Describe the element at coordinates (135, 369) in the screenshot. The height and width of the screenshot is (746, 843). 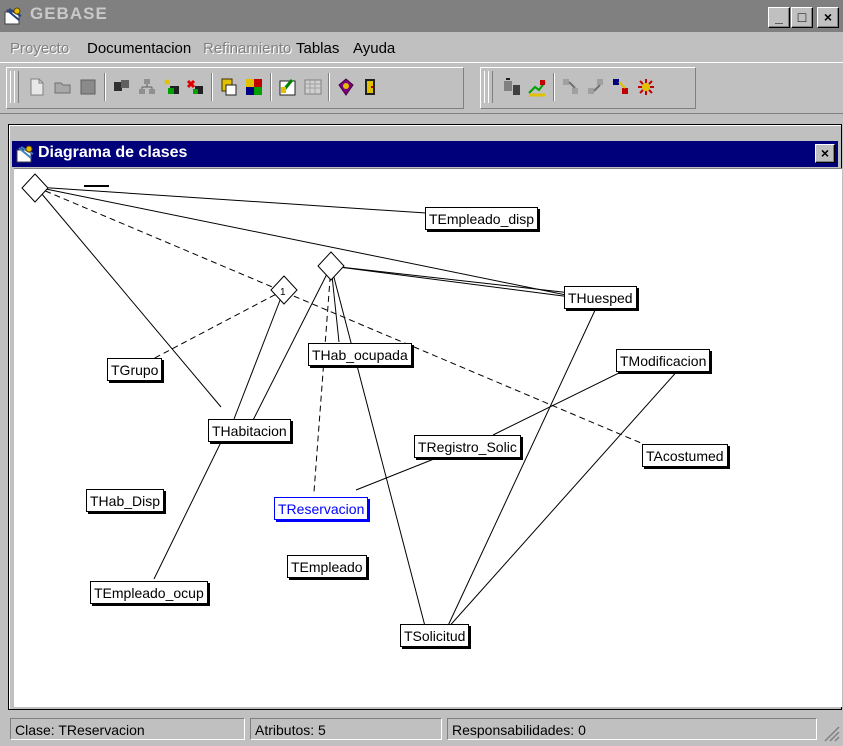
I see `class-box-tgrupo: TGrupo` at that location.